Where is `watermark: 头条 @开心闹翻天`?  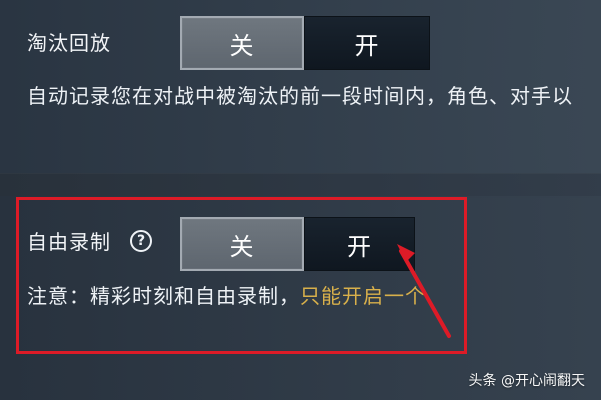
watermark: 头条 @开心闹翻天 is located at coordinates (526, 381).